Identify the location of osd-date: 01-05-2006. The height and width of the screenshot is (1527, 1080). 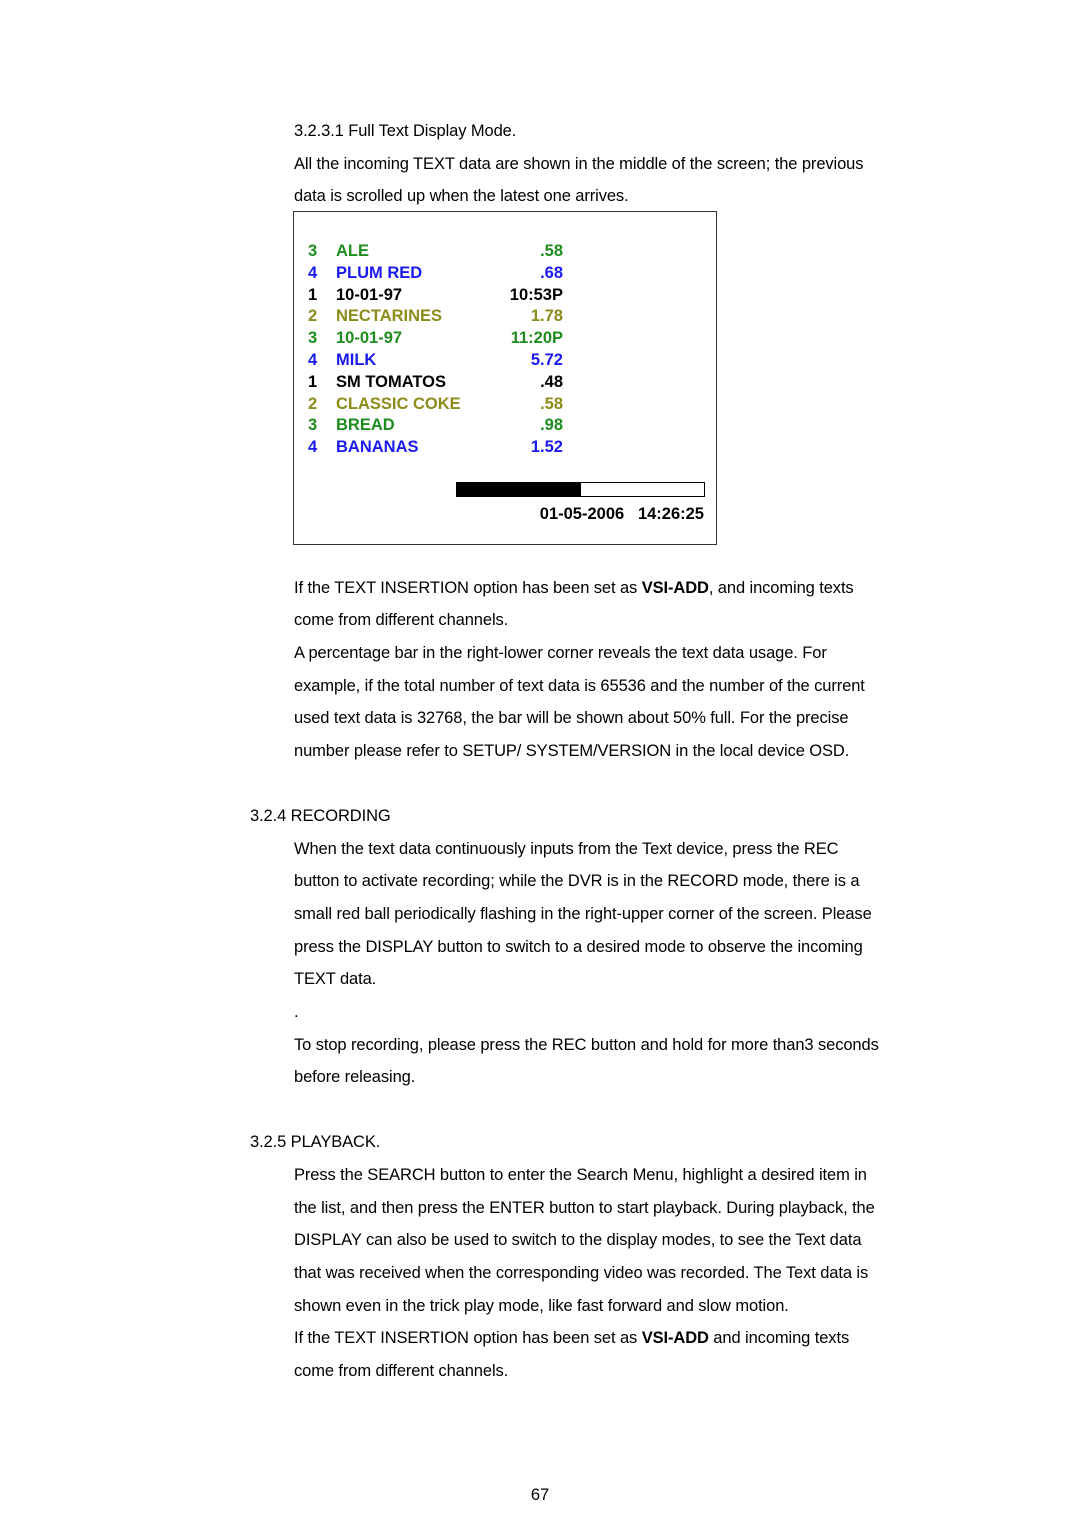
(582, 514).